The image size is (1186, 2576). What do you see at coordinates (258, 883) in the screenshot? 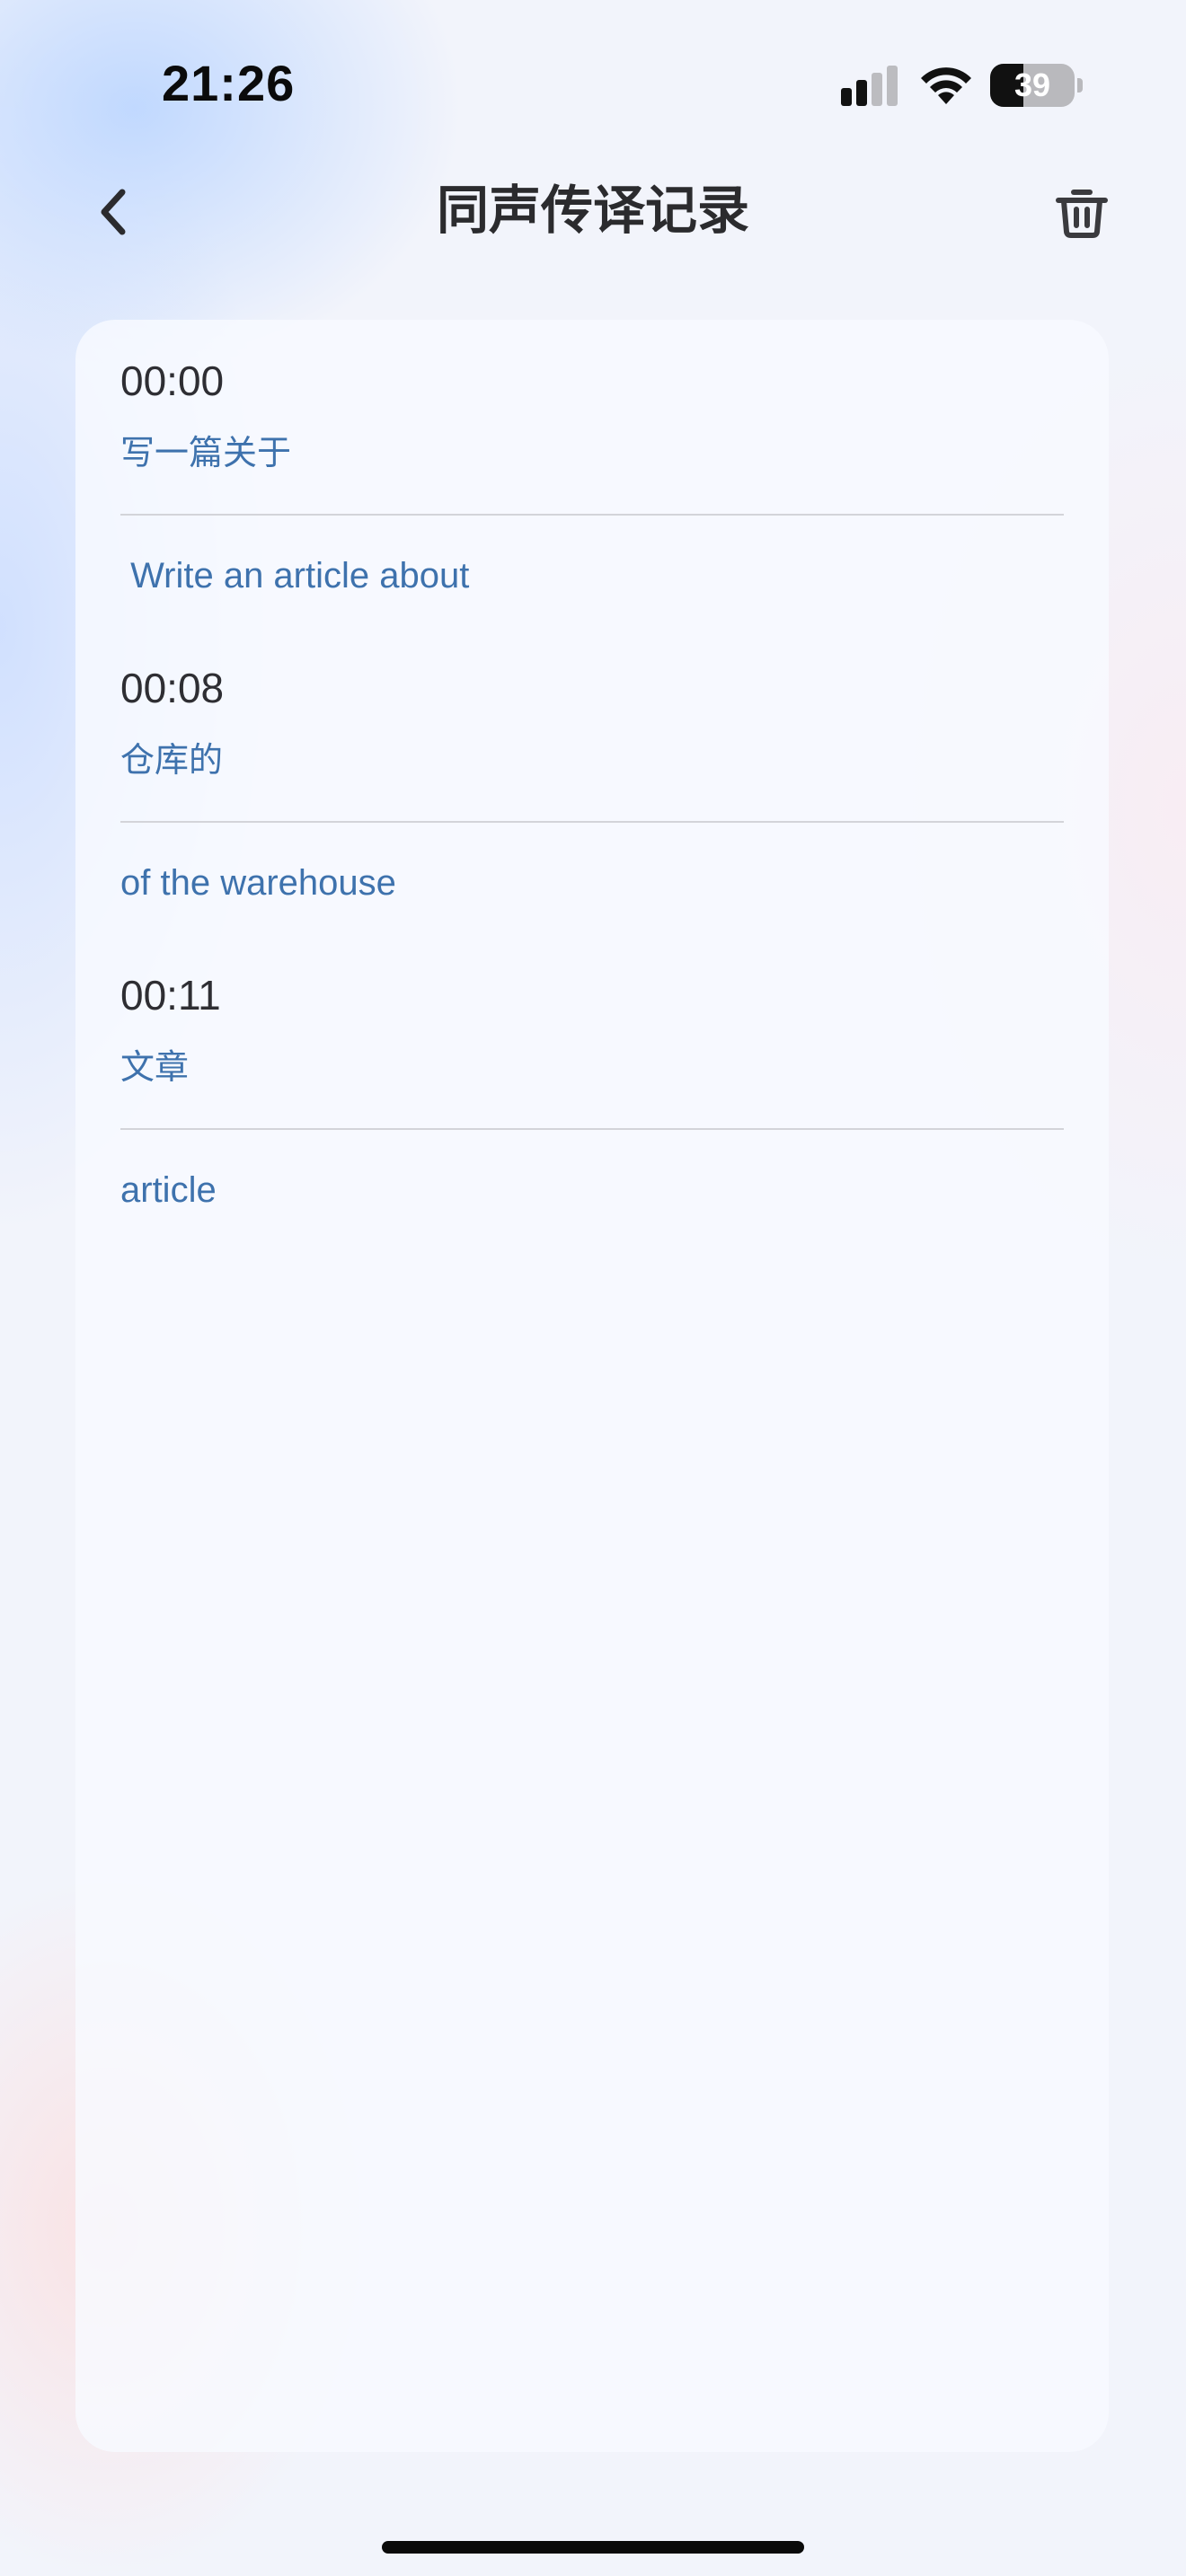
I see `record-translation-text: of the warehouse` at bounding box center [258, 883].